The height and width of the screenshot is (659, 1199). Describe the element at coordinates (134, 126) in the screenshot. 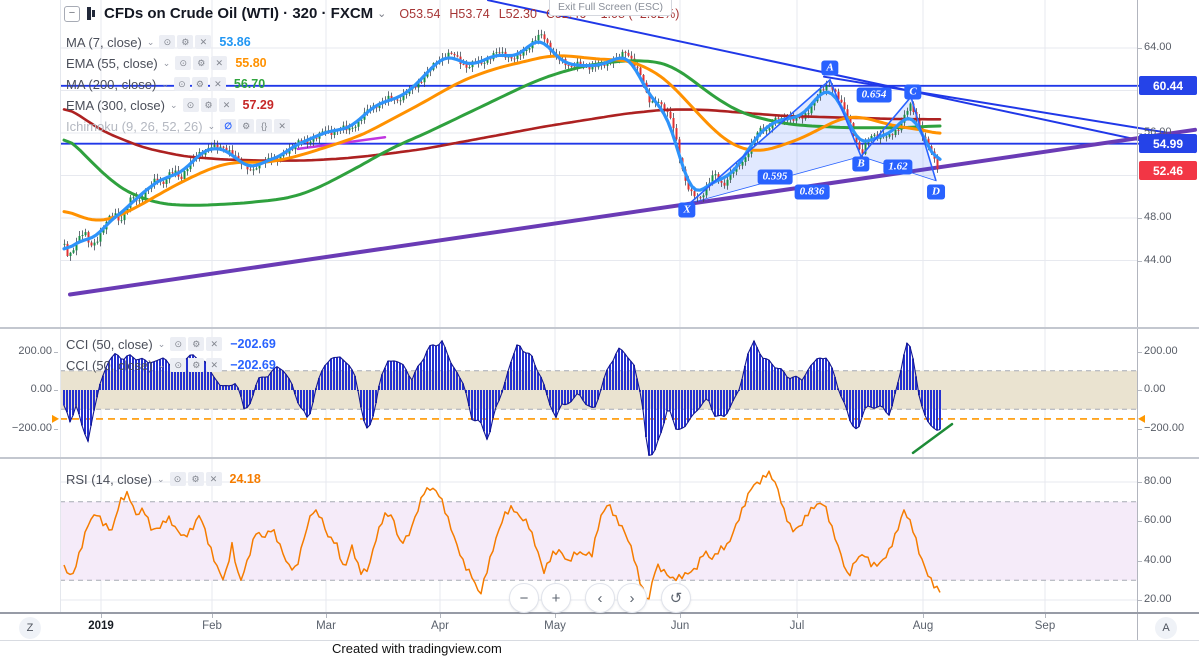

I see `indicator-label: Ichimoku (9, 26, 52, 26)` at that location.